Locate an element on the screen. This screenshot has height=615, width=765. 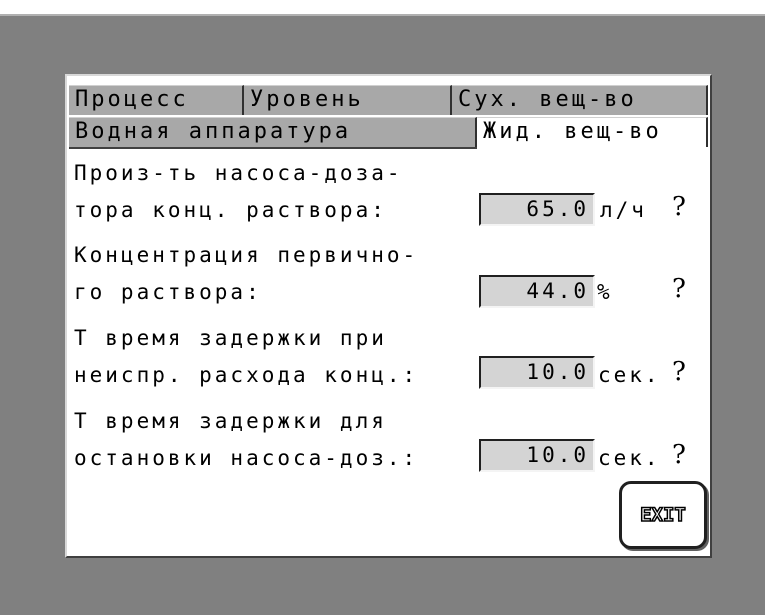
fault-delay-label-line1: Т время задержки при is located at coordinates (230, 338).